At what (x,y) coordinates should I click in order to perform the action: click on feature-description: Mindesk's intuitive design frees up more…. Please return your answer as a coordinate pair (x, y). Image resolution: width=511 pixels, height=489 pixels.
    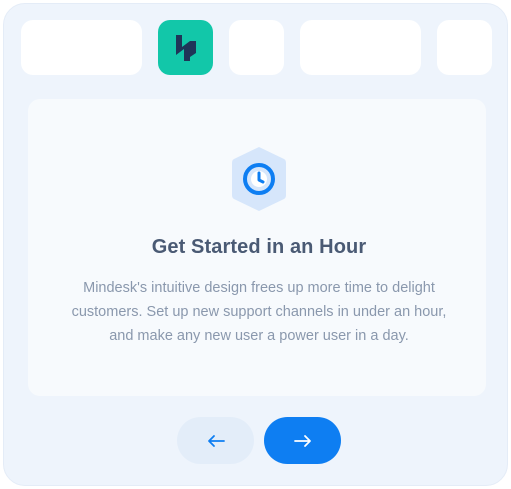
    Looking at the image, I should click on (259, 312).